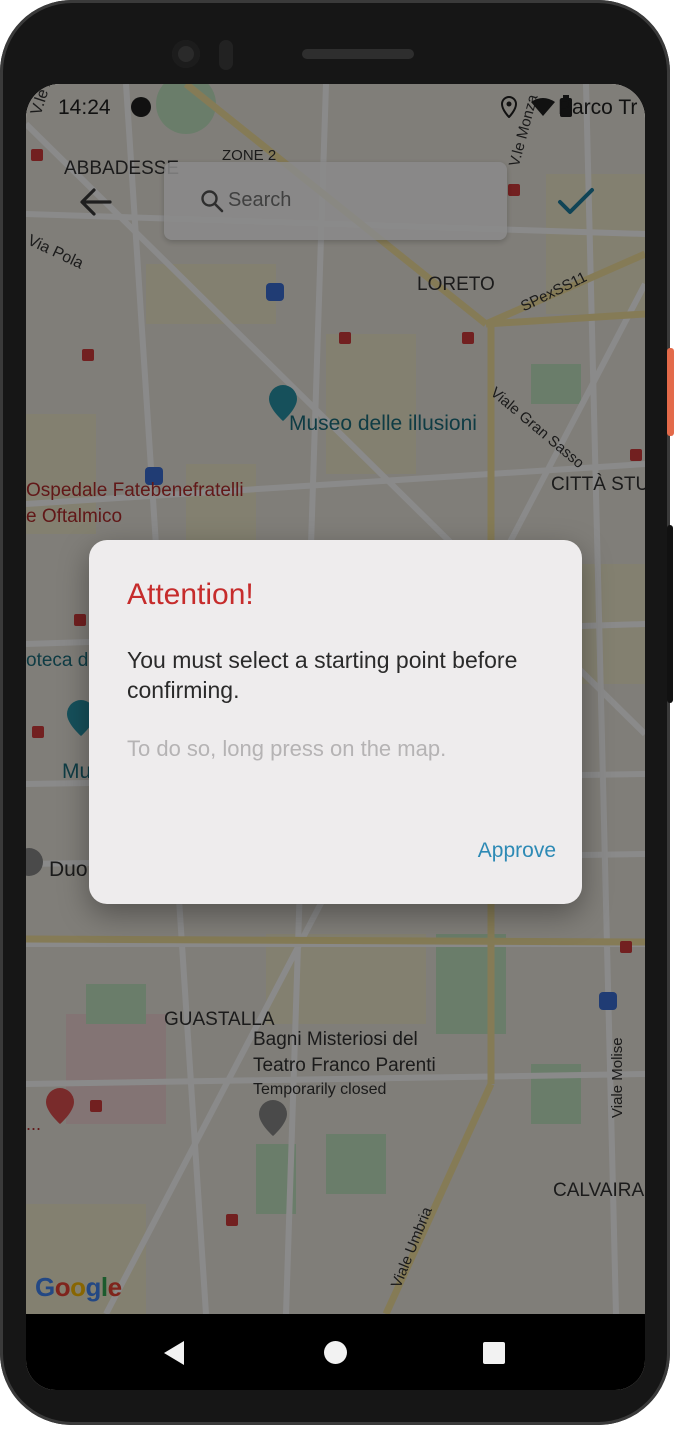 This screenshot has width=674, height=1429. Describe the element at coordinates (543, 107) in the screenshot. I see `wifi-icon` at that location.